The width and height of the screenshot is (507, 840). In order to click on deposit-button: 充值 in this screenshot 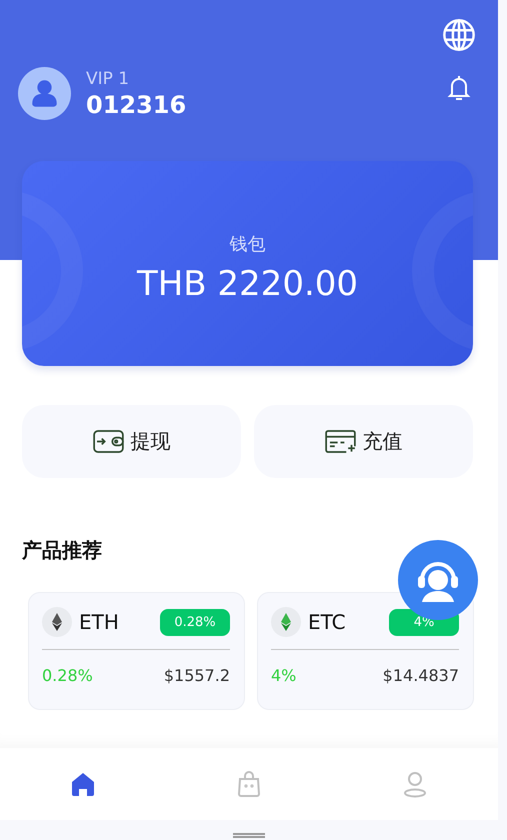, I will do `click(363, 441)`.